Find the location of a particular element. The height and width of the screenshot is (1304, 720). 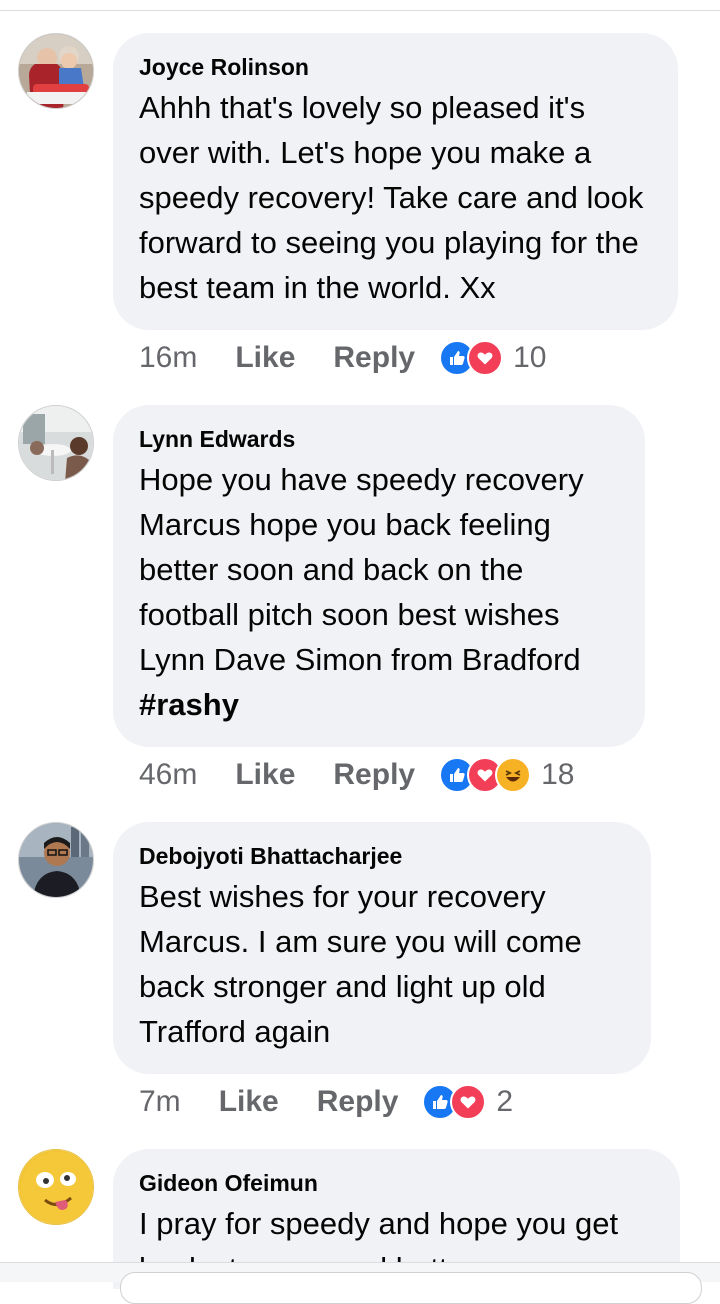

zany-emoji-avatar-icon is located at coordinates (56, 1187).